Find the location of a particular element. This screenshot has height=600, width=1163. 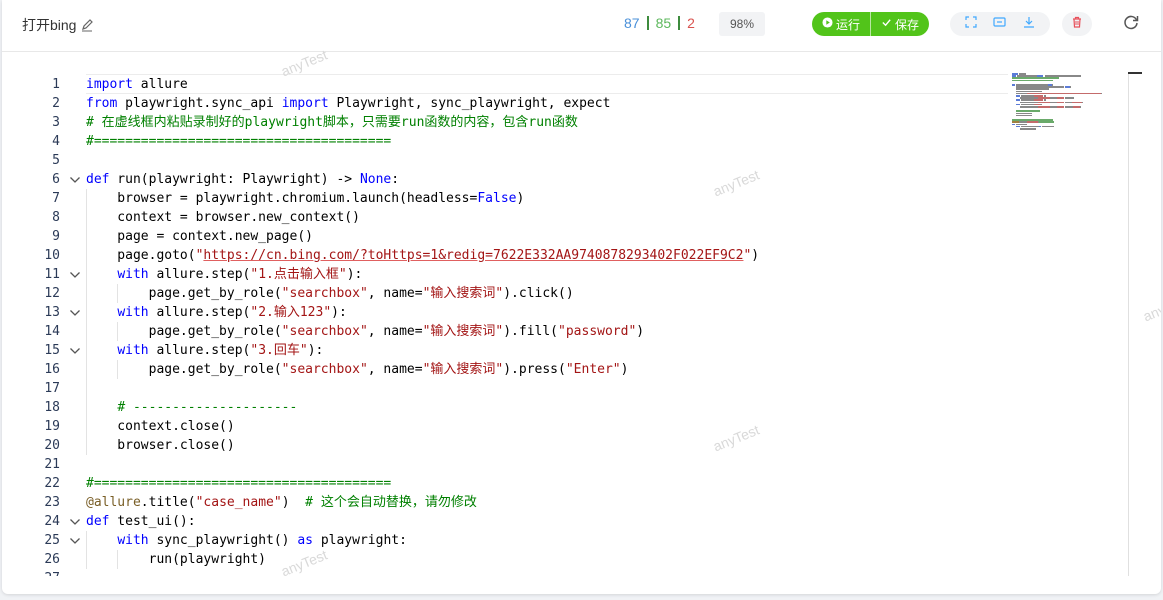

code-token: context.close() is located at coordinates (160, 426).